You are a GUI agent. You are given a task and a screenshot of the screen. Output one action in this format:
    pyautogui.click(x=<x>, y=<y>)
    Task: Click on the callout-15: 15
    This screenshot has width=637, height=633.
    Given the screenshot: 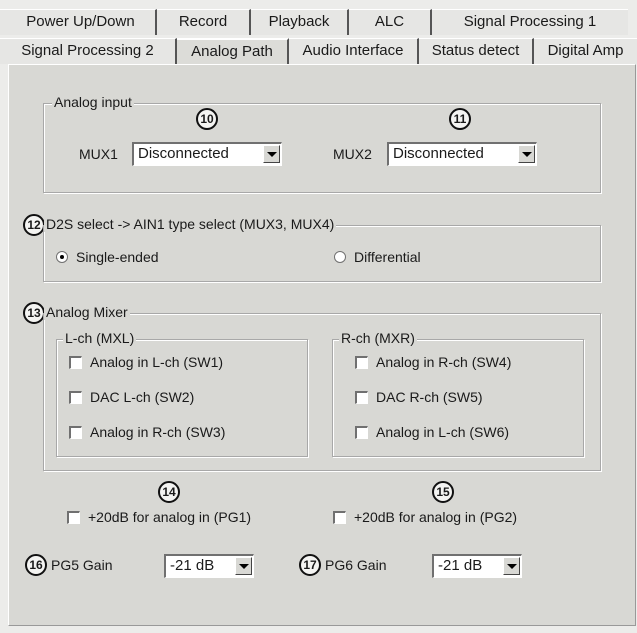 What is the action you would take?
    pyautogui.click(x=443, y=492)
    